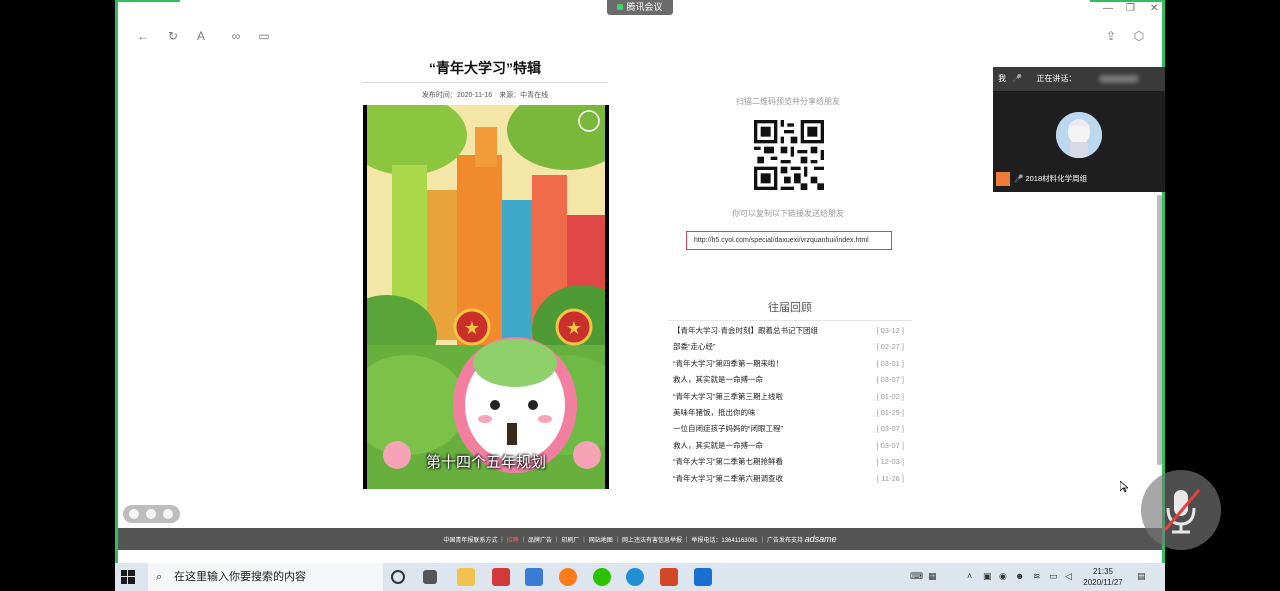  I want to click on list-item: 美味年猪饭，抵出你的味[ 01-29 ], so click(790, 413).